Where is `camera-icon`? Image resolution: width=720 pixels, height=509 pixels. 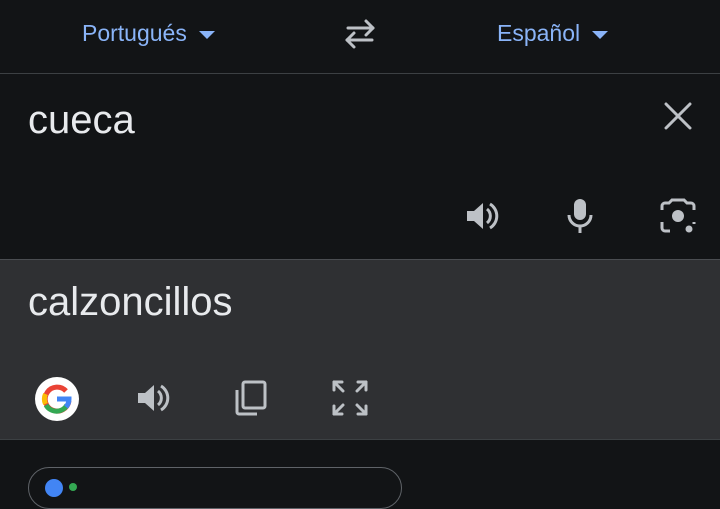 camera-icon is located at coordinates (678, 216).